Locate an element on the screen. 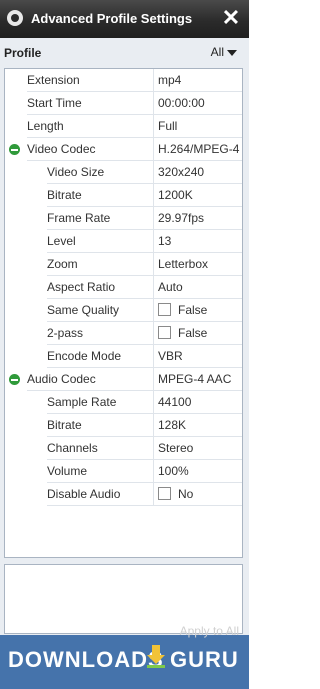  property-value: 1200K is located at coordinates (197, 195).